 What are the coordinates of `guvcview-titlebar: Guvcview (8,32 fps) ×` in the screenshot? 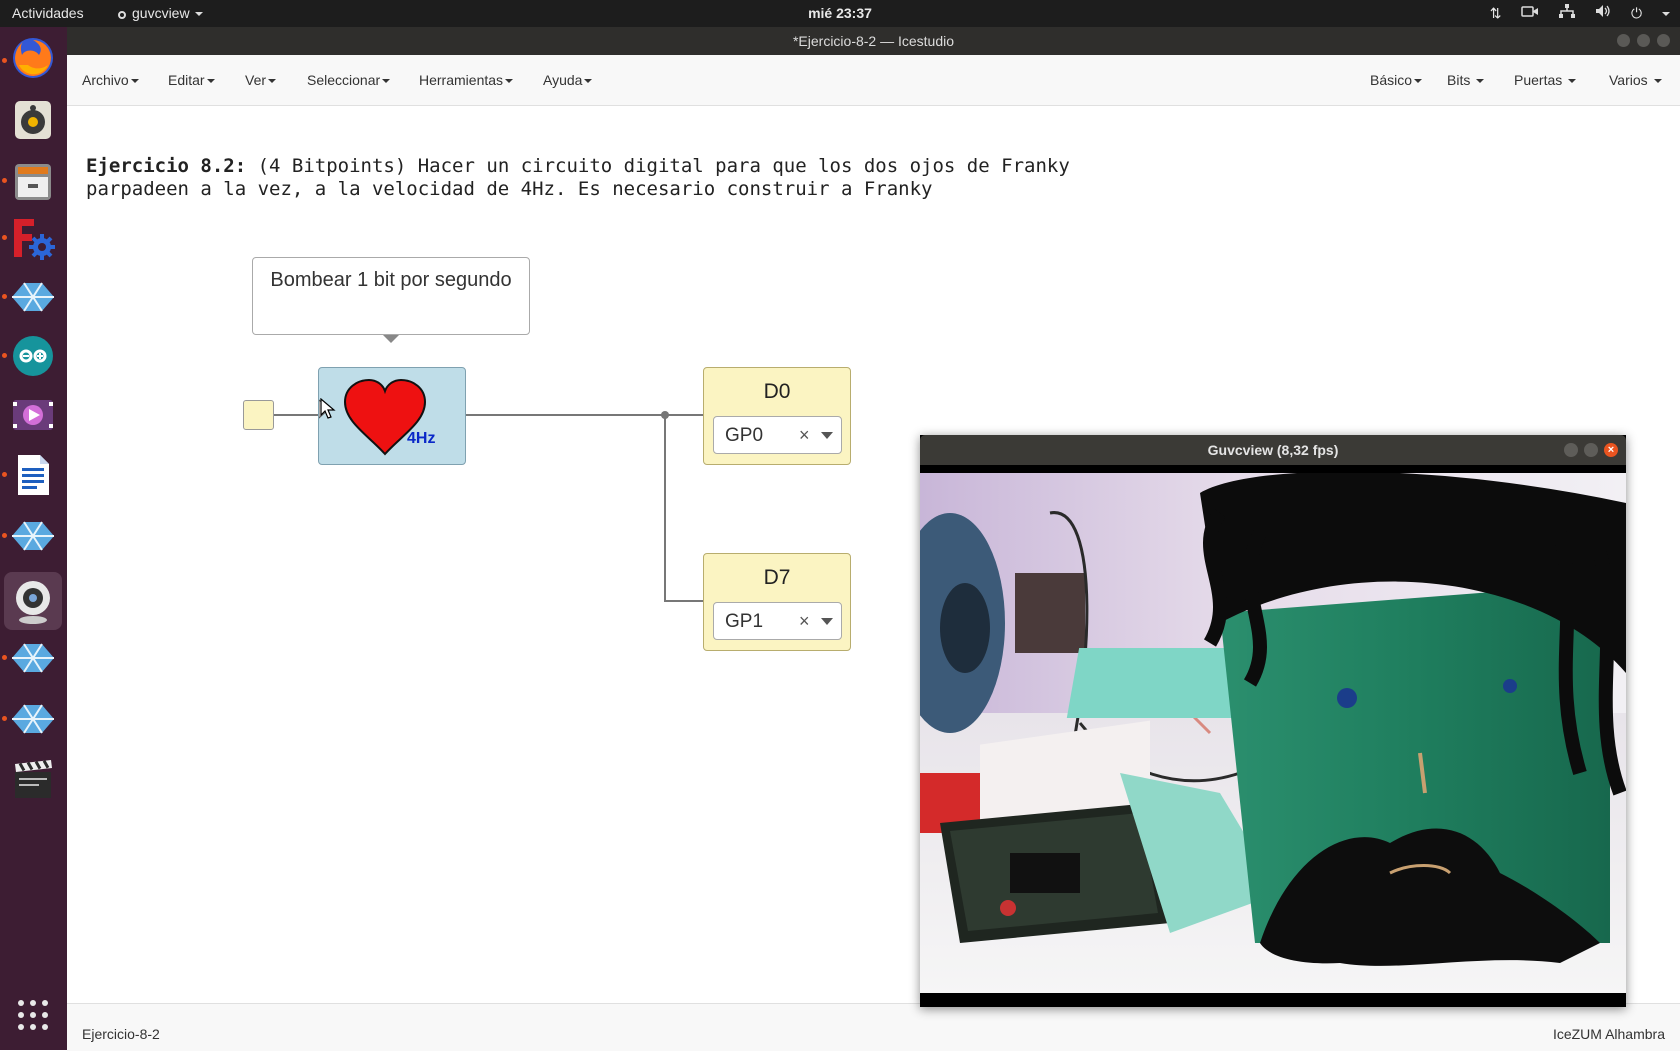 It's located at (1273, 450).